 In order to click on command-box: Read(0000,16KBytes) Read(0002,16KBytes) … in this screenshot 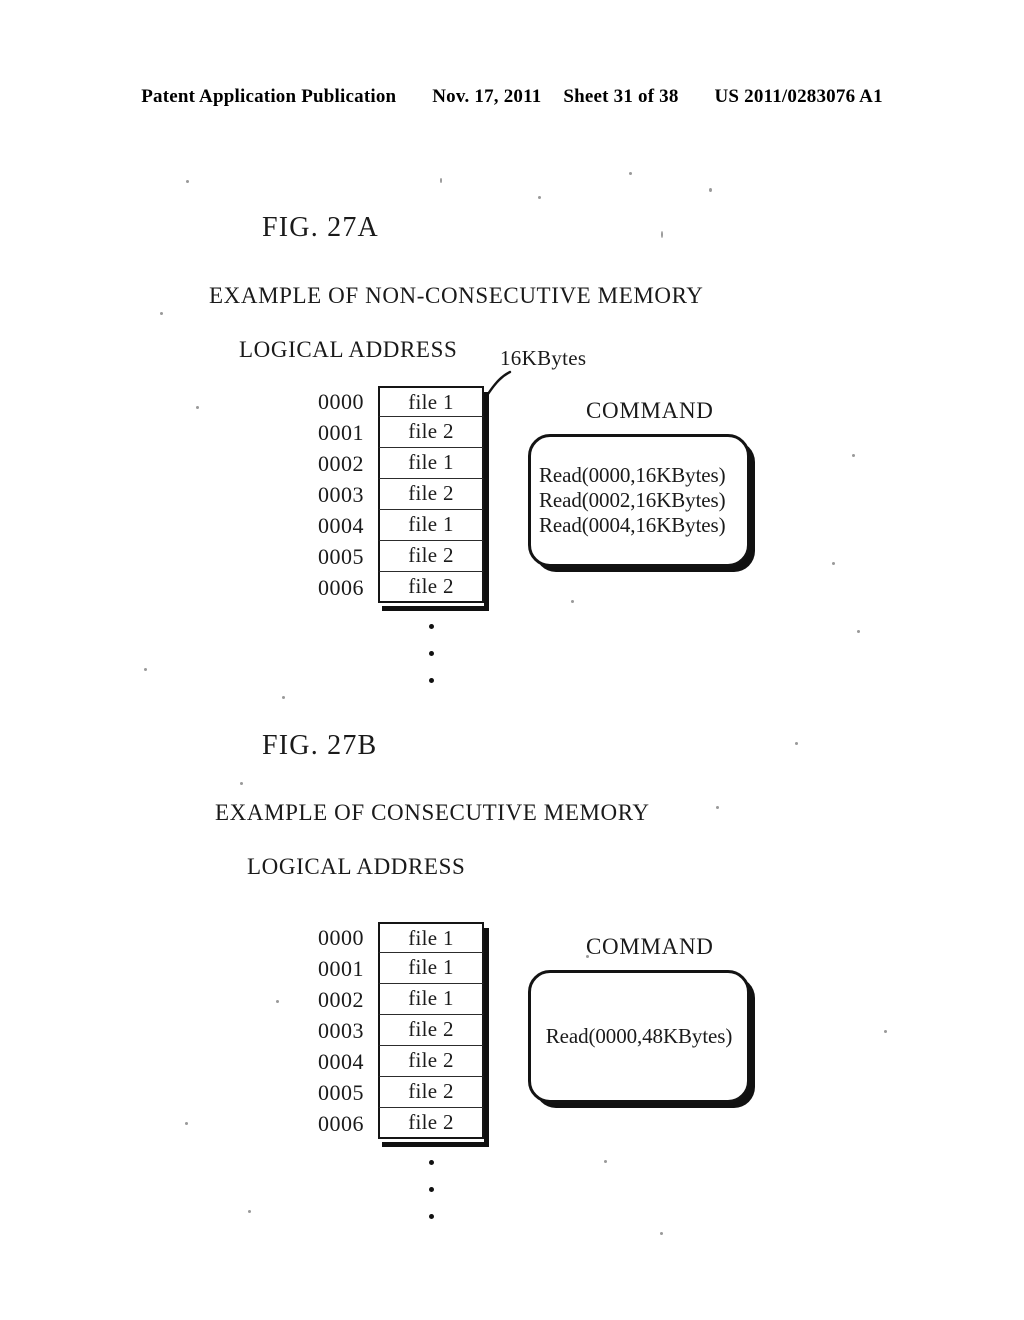, I will do `click(639, 500)`.